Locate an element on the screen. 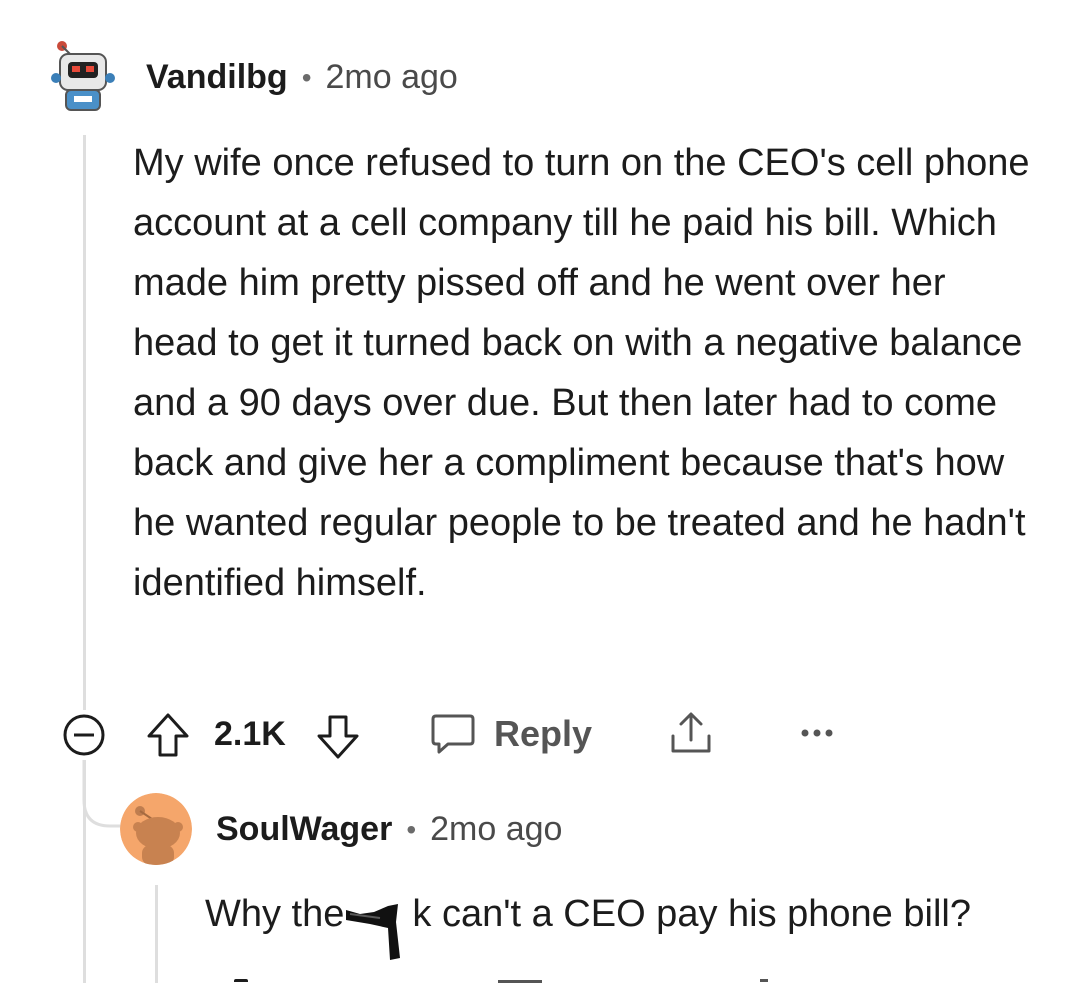  arrow-up-icon is located at coordinates (168, 735).